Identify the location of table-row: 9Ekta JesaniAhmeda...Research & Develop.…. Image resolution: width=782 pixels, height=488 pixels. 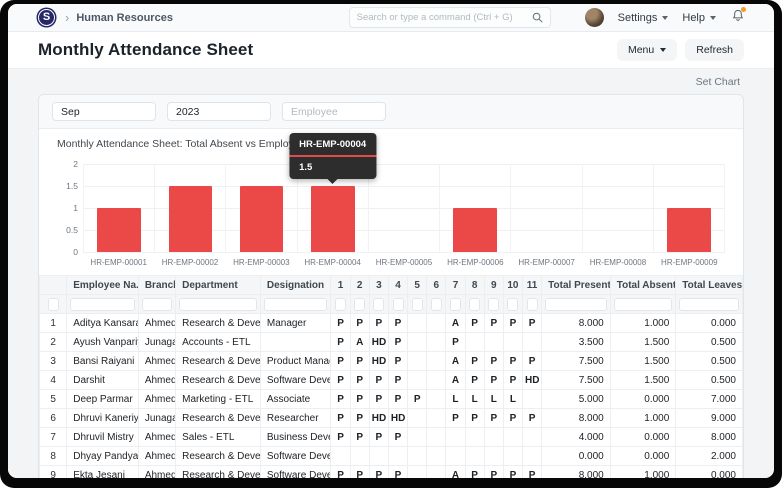
(390, 471).